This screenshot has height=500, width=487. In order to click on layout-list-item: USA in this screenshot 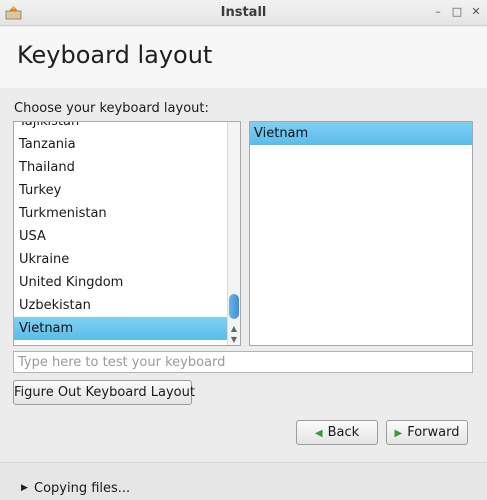, I will do `click(120, 236)`.